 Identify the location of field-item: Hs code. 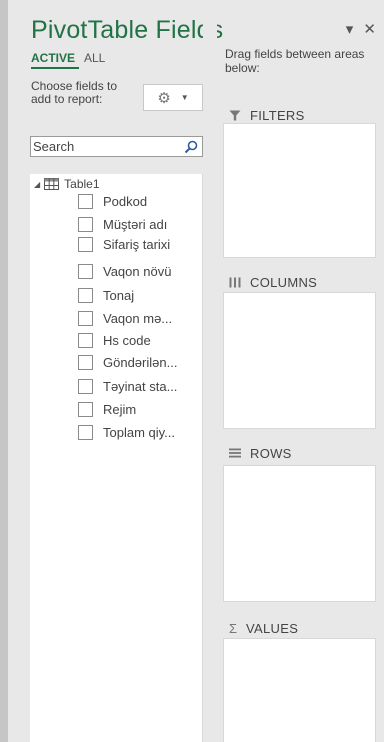
(114, 340).